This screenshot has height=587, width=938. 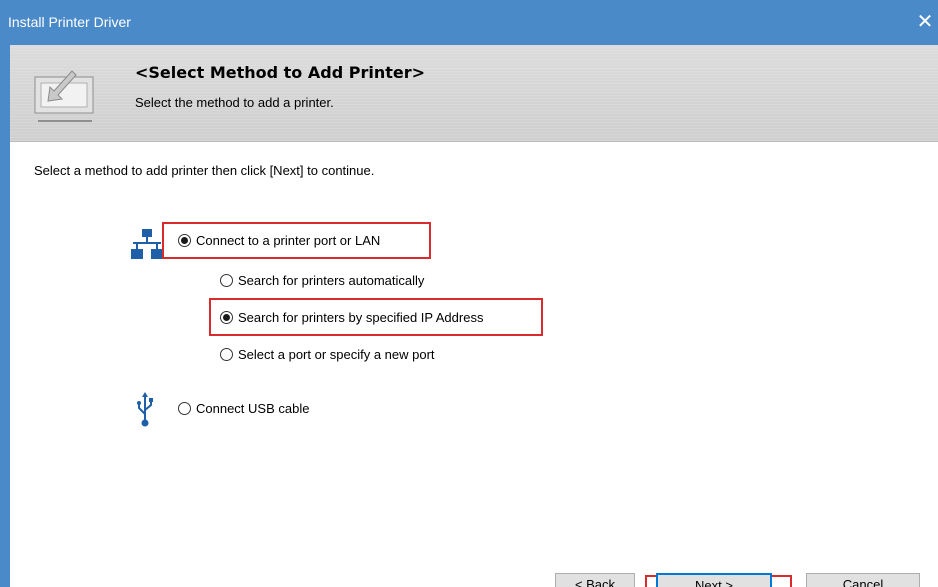 What do you see at coordinates (469, 22) in the screenshot?
I see `title-bar: Install Printer Driver ✕` at bounding box center [469, 22].